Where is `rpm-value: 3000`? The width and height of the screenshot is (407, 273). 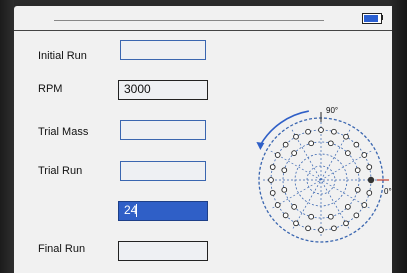
rpm-value: 3000 is located at coordinates (137, 89).